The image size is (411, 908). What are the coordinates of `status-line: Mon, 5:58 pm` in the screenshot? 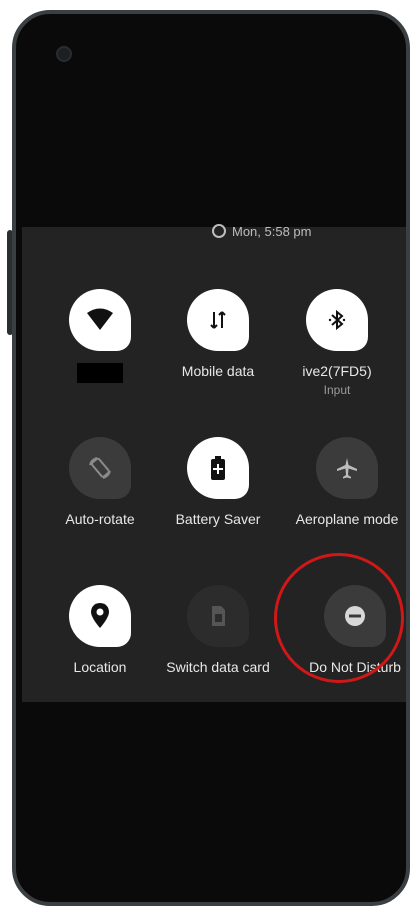 It's located at (262, 230).